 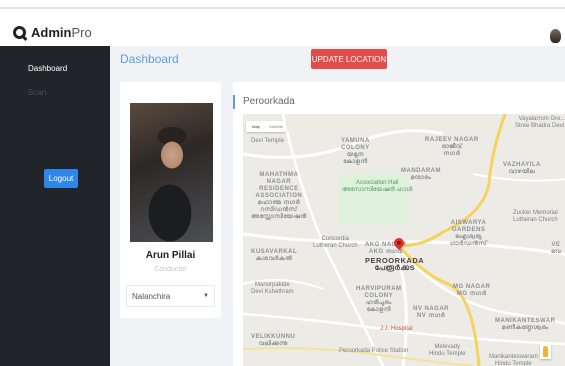 I want to click on profile-photo, so click(x=171, y=172).